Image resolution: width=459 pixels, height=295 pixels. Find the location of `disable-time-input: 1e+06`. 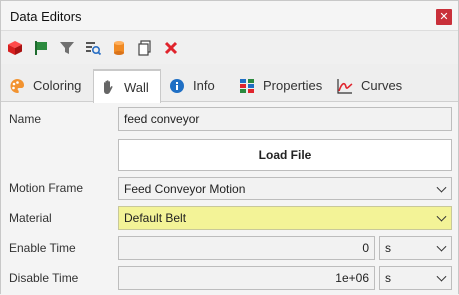

disable-time-input: 1e+06 is located at coordinates (246, 278).